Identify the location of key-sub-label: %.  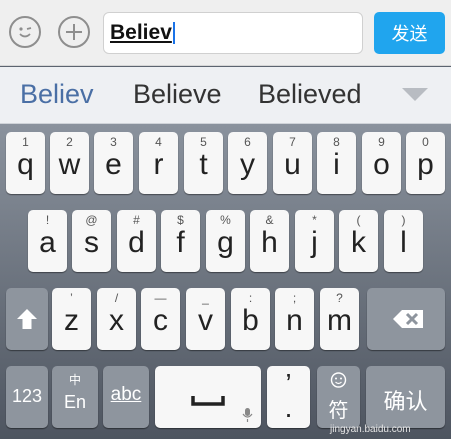
(225, 220).